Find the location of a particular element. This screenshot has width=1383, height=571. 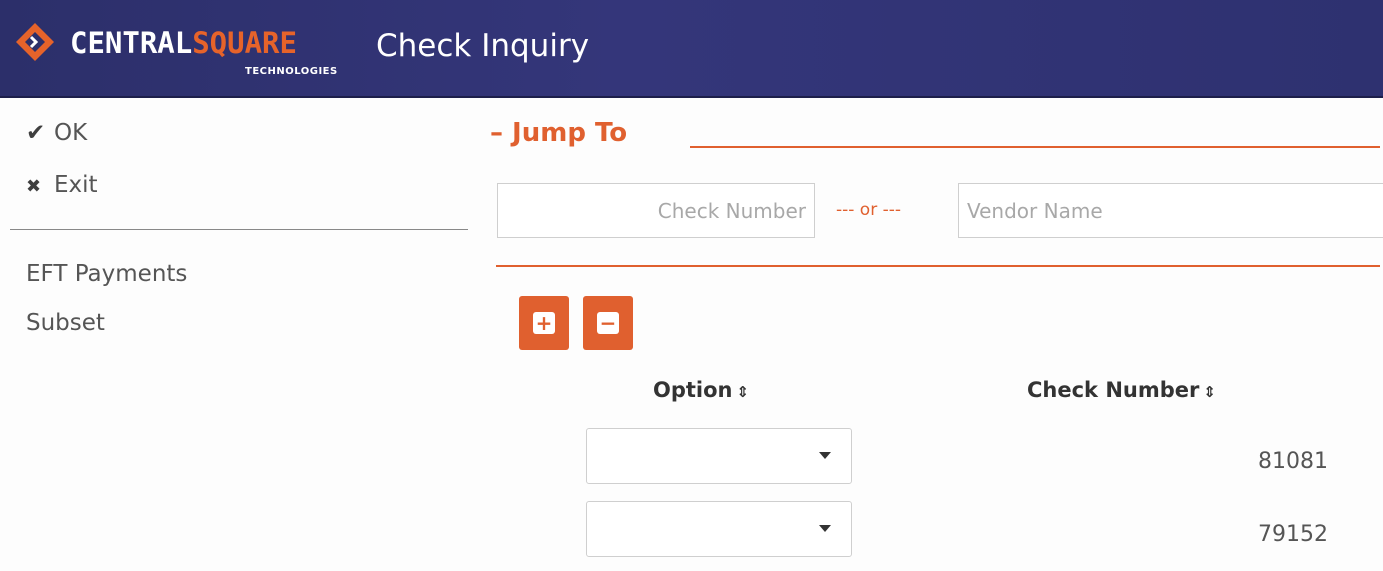

remove-row-button: − is located at coordinates (608, 323).